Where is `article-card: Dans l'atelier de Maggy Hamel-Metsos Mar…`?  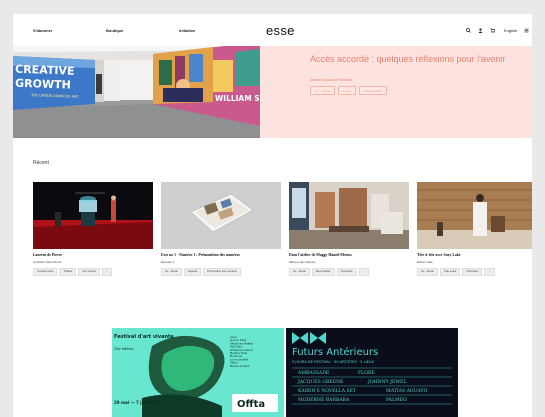
article-card: Dans l'atelier de Maggy Hamel-Metsos Mar… is located at coordinates (349, 229).